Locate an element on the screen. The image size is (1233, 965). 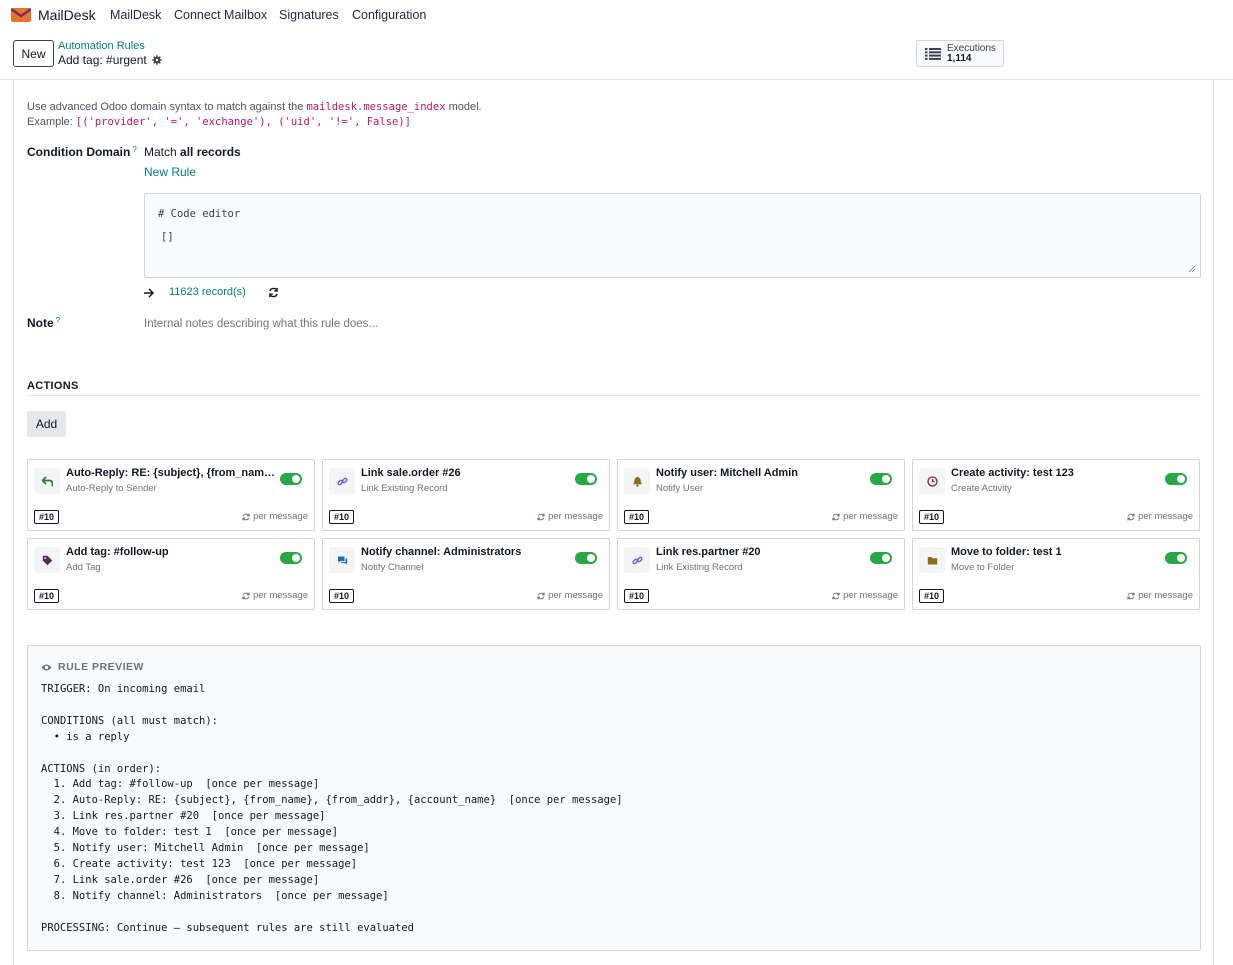
gear-icon is located at coordinates (157, 60).